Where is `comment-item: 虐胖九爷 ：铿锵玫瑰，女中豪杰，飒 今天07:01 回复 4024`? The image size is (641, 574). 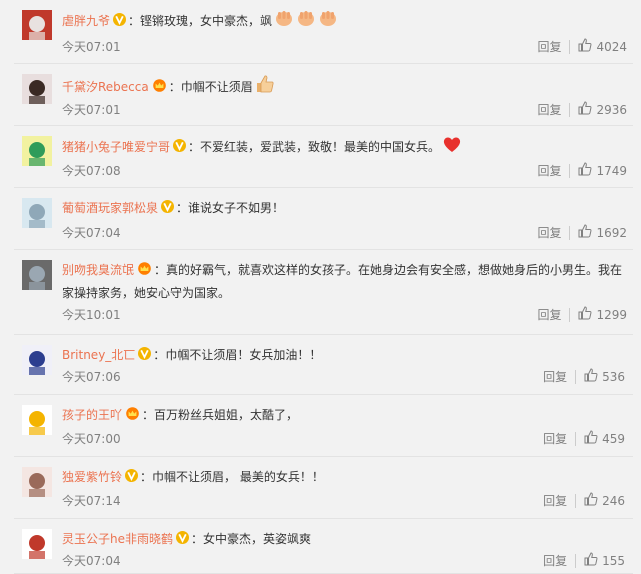
comment-item: 虐胖九爷 ：铿锵玫瑰，女中豪杰，飒 今天07:01 回复 4024 is located at coordinates (320, 32).